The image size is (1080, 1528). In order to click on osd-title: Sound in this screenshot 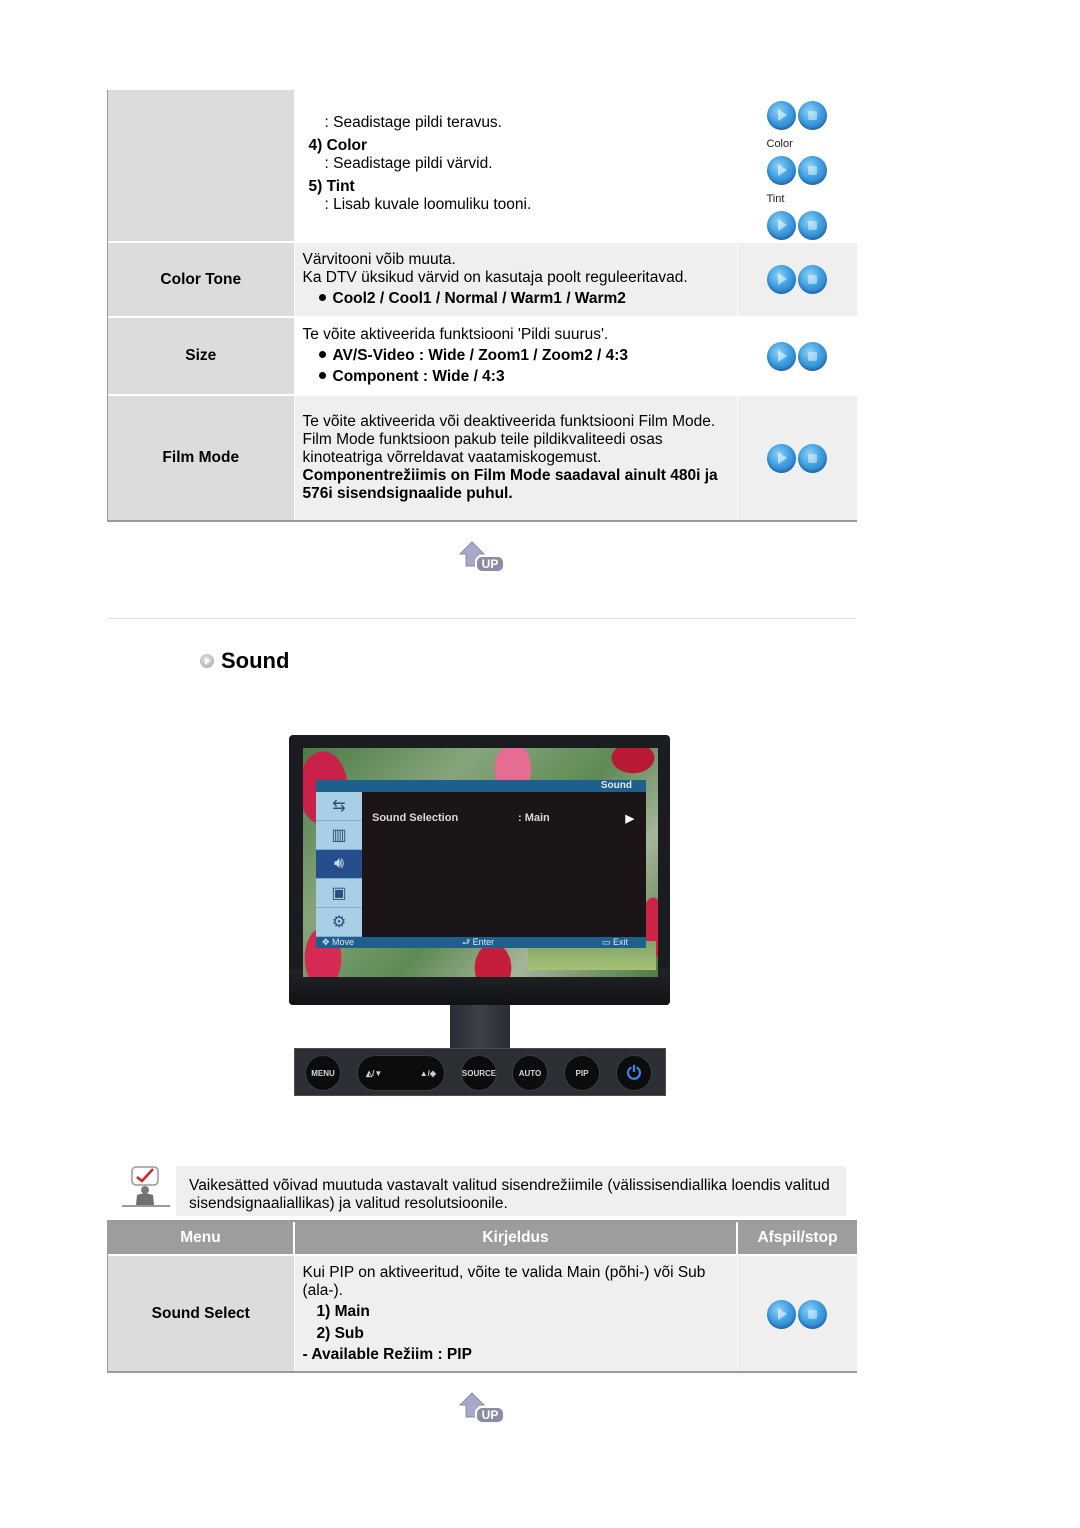, I will do `click(481, 786)`.